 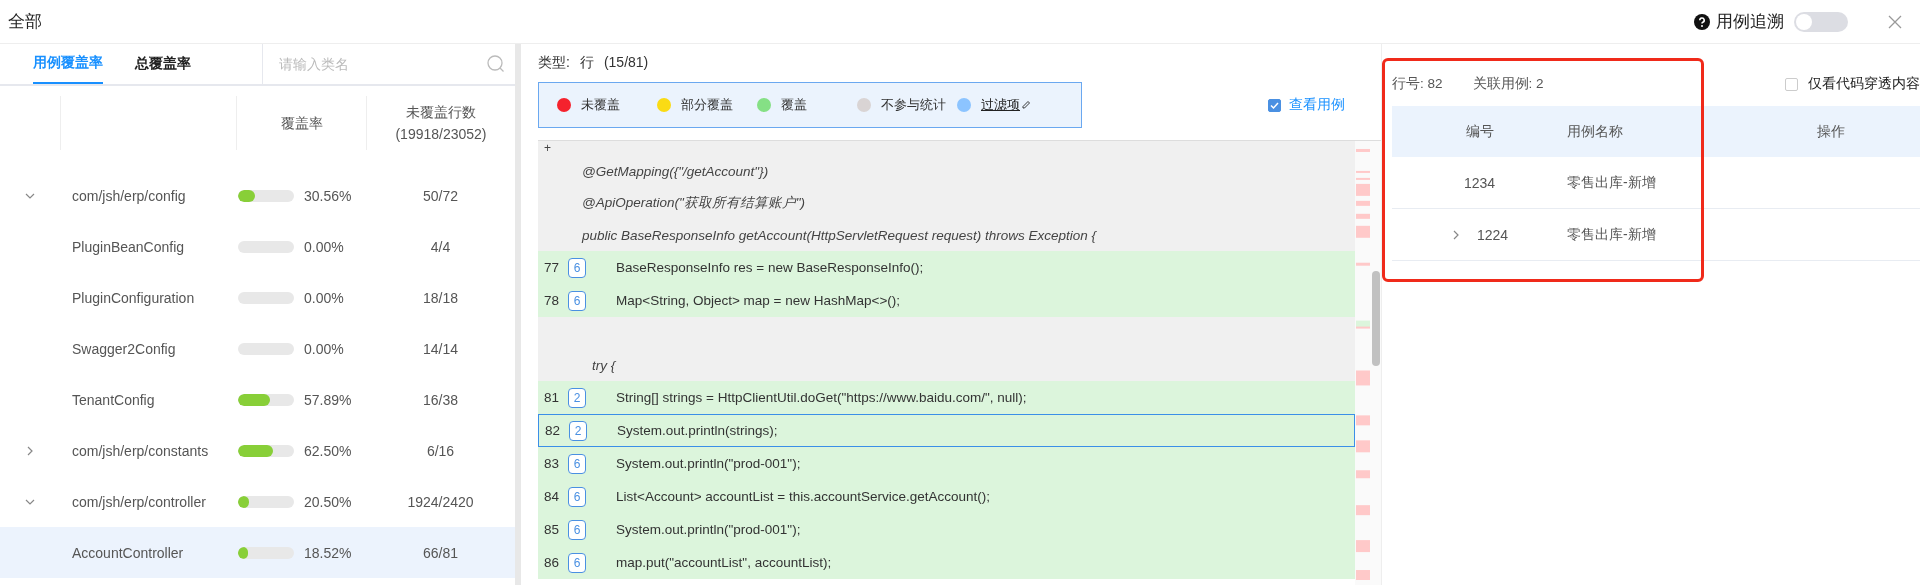 I want to click on table-row: com/jsh/erp/constants 62.50% 6/16, so click(x=257, y=450).